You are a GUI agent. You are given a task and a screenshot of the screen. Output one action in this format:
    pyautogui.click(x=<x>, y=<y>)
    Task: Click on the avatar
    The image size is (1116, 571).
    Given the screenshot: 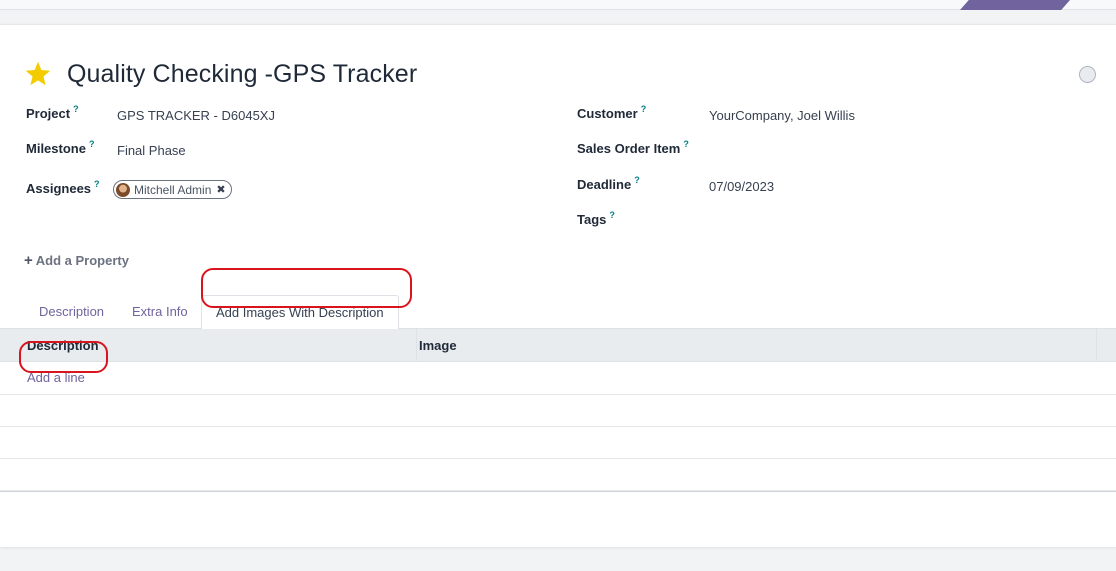 What is the action you would take?
    pyautogui.click(x=123, y=189)
    